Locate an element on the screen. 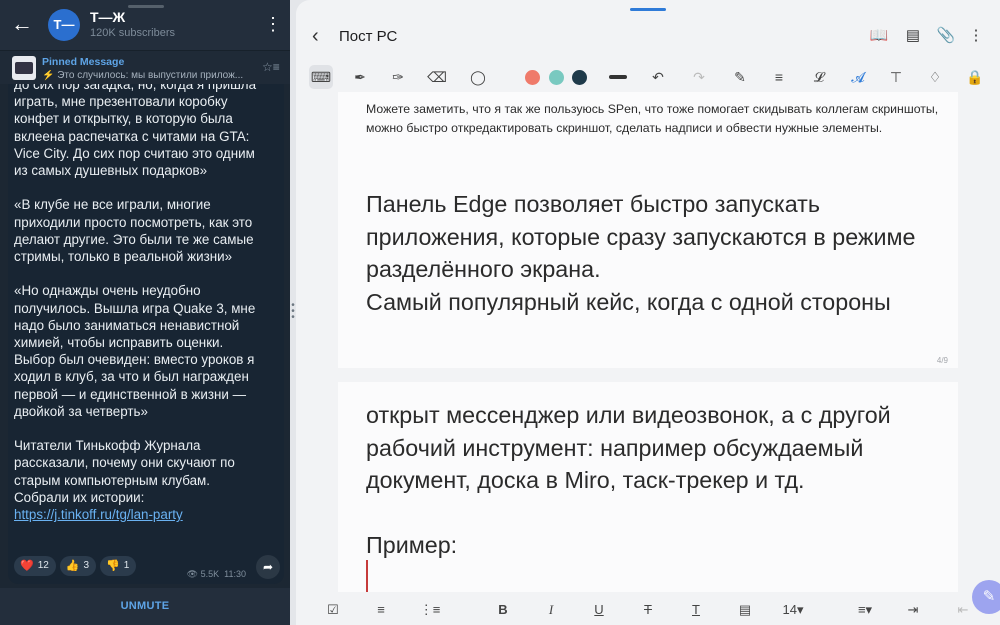 This screenshot has height=625, width=1000. outdent-icon: ⇤ is located at coordinates (963, 610).